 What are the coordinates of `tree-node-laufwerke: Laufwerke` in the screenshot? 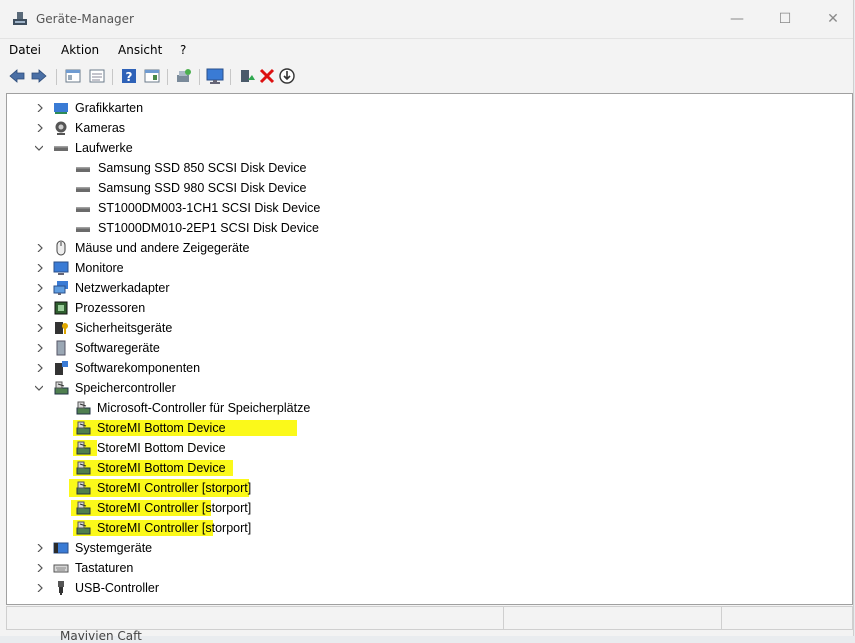 It's located at (429, 148).